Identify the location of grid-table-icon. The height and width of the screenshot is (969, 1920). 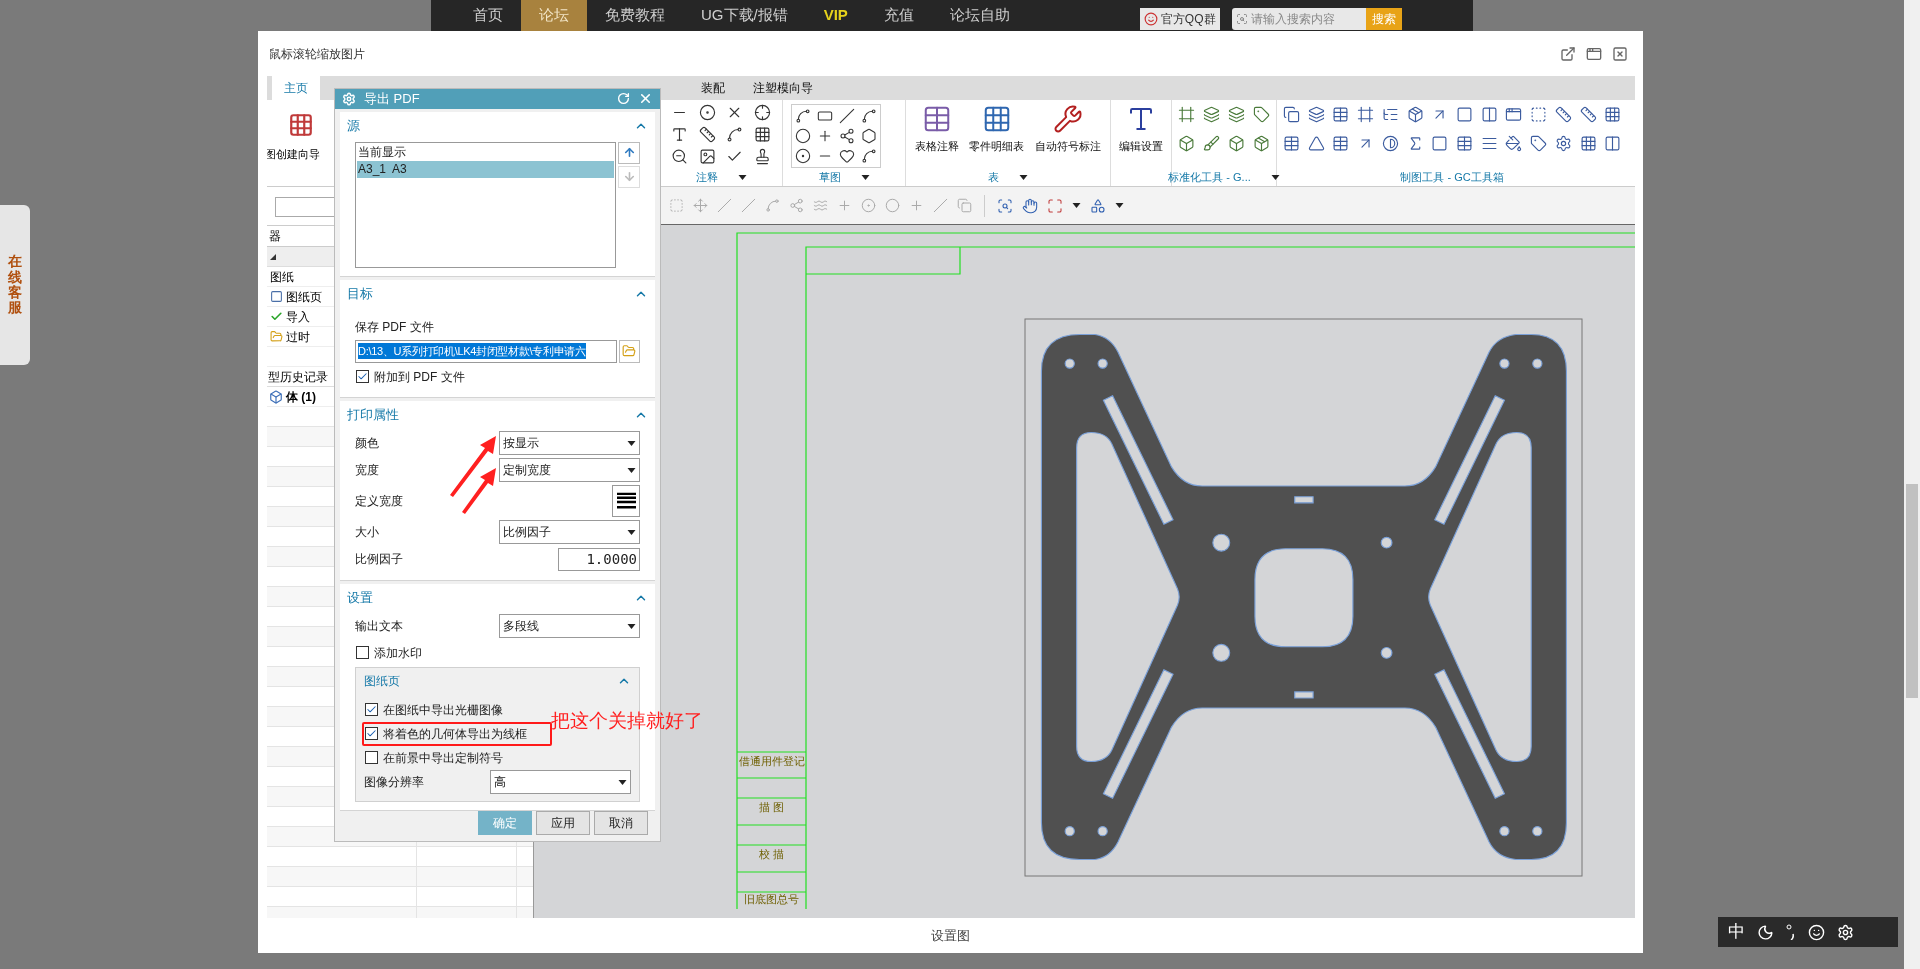
(997, 119).